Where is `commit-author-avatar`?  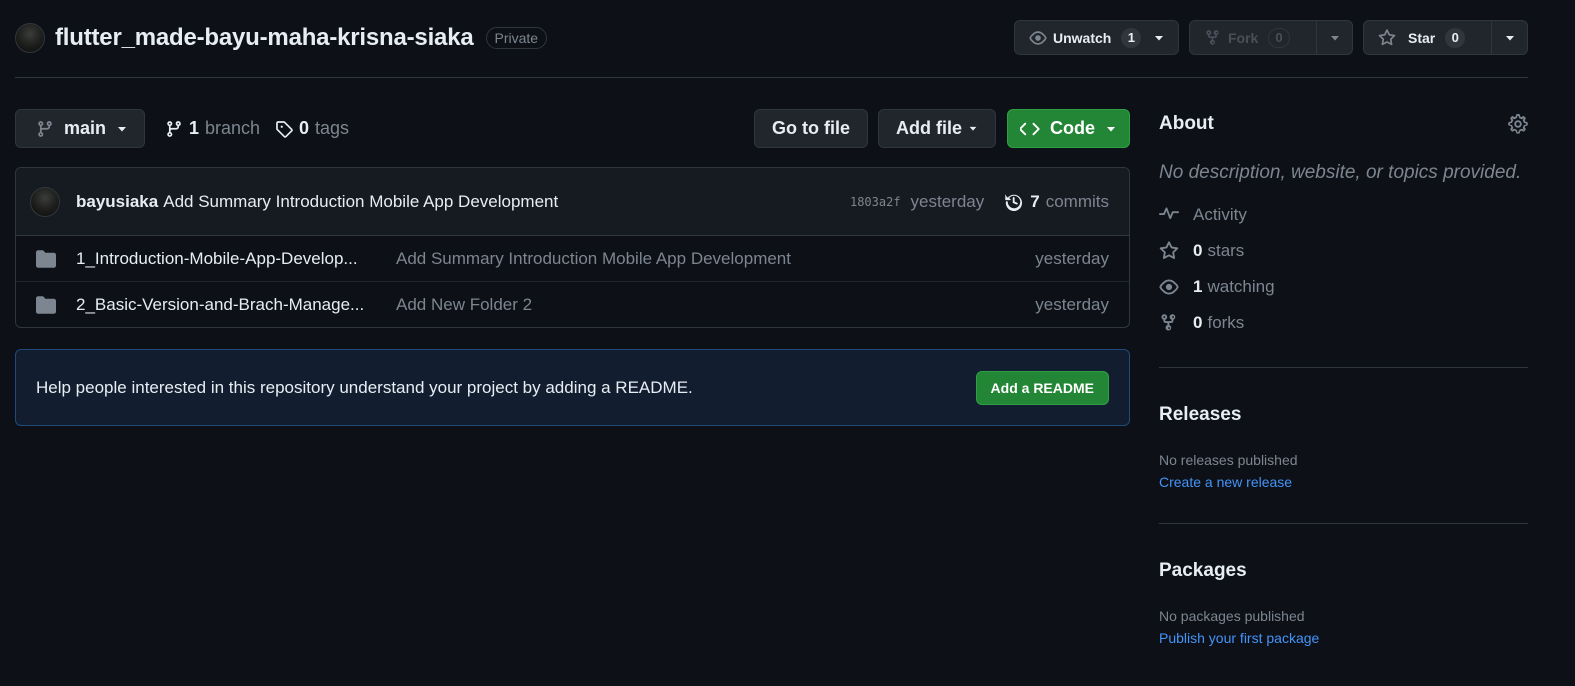
commit-author-avatar is located at coordinates (45, 201).